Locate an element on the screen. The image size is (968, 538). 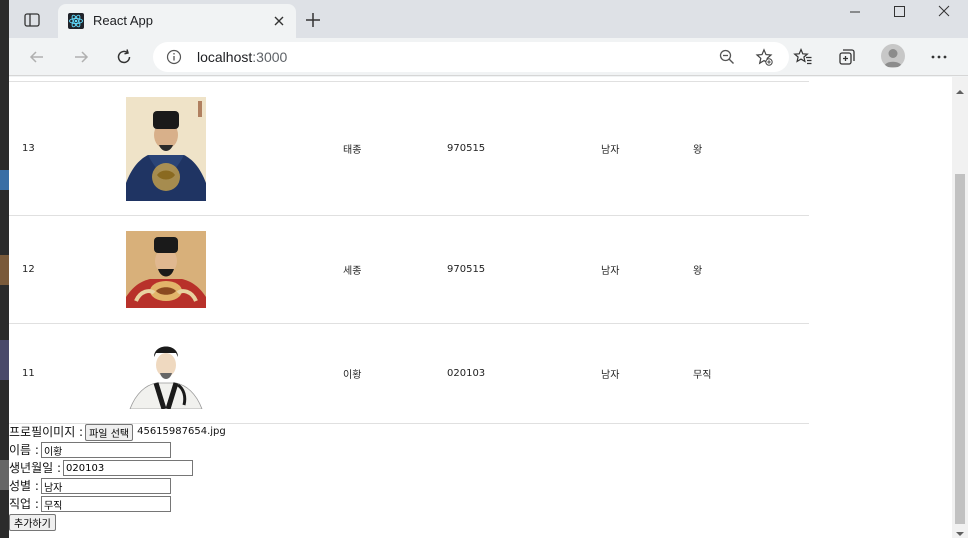
url-text: localhost:3000 is located at coordinates (242, 57).